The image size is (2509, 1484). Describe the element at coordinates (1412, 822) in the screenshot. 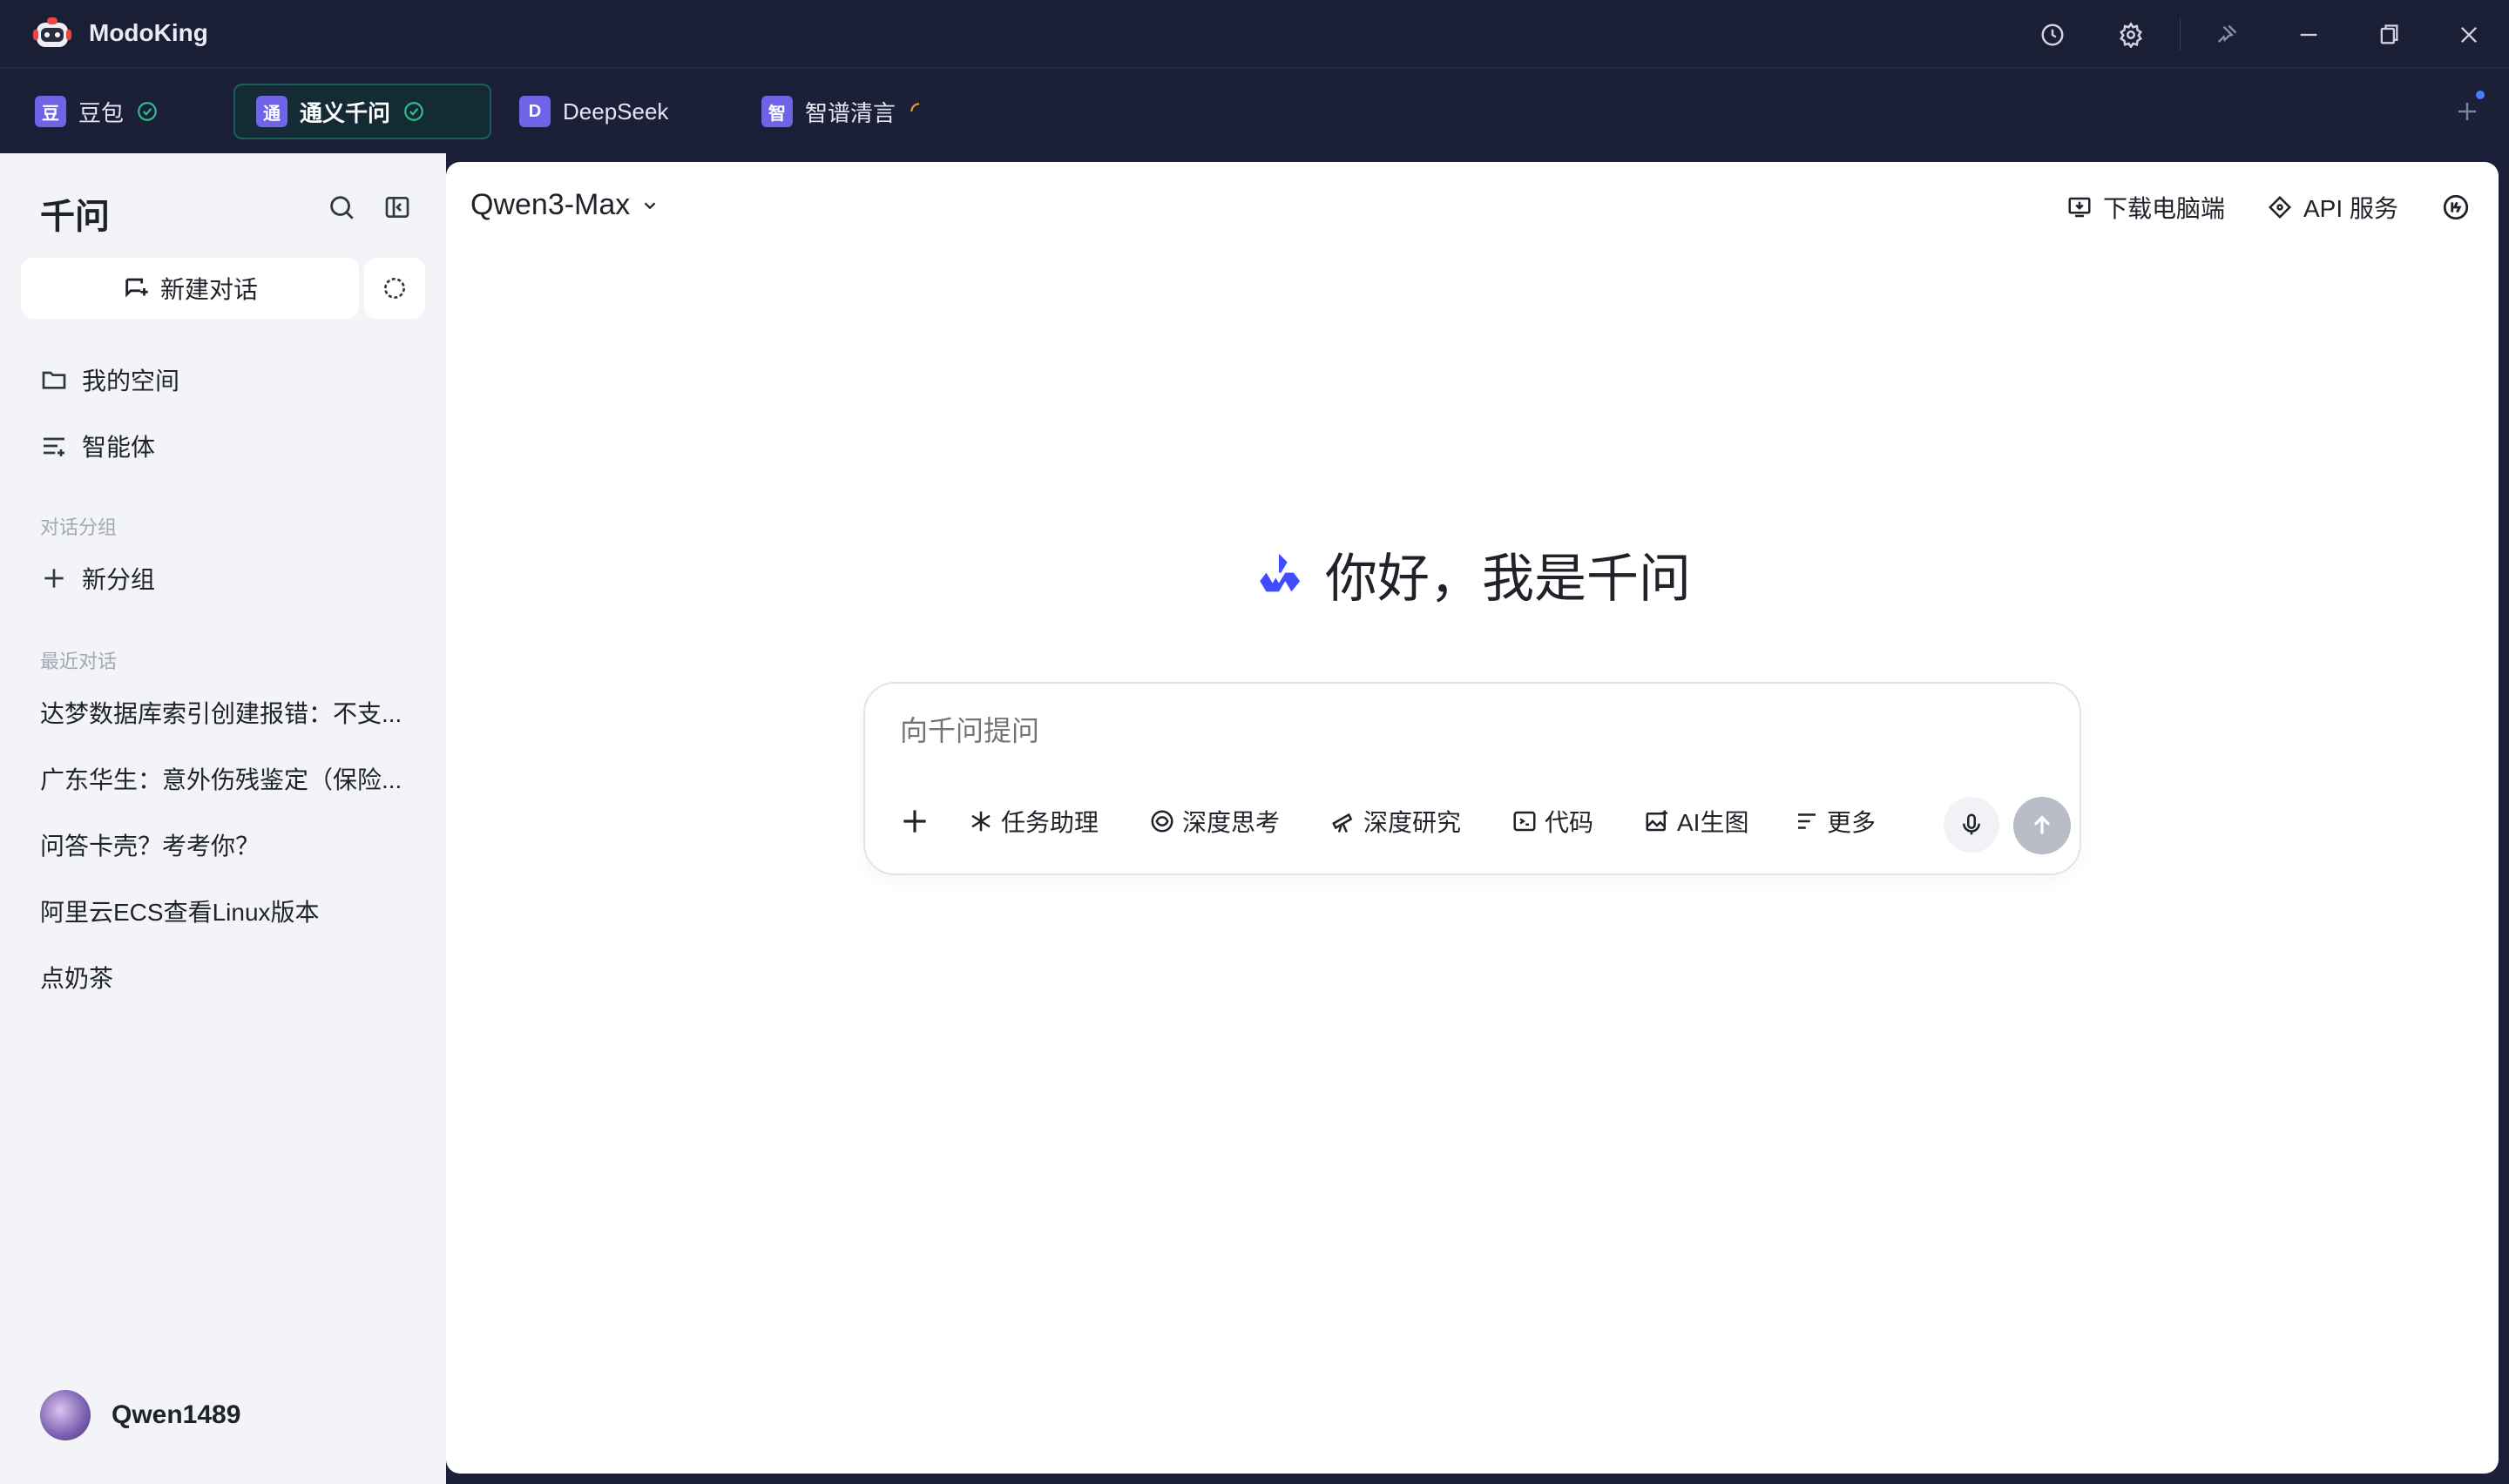

I see `tool-label: 深度研究` at that location.